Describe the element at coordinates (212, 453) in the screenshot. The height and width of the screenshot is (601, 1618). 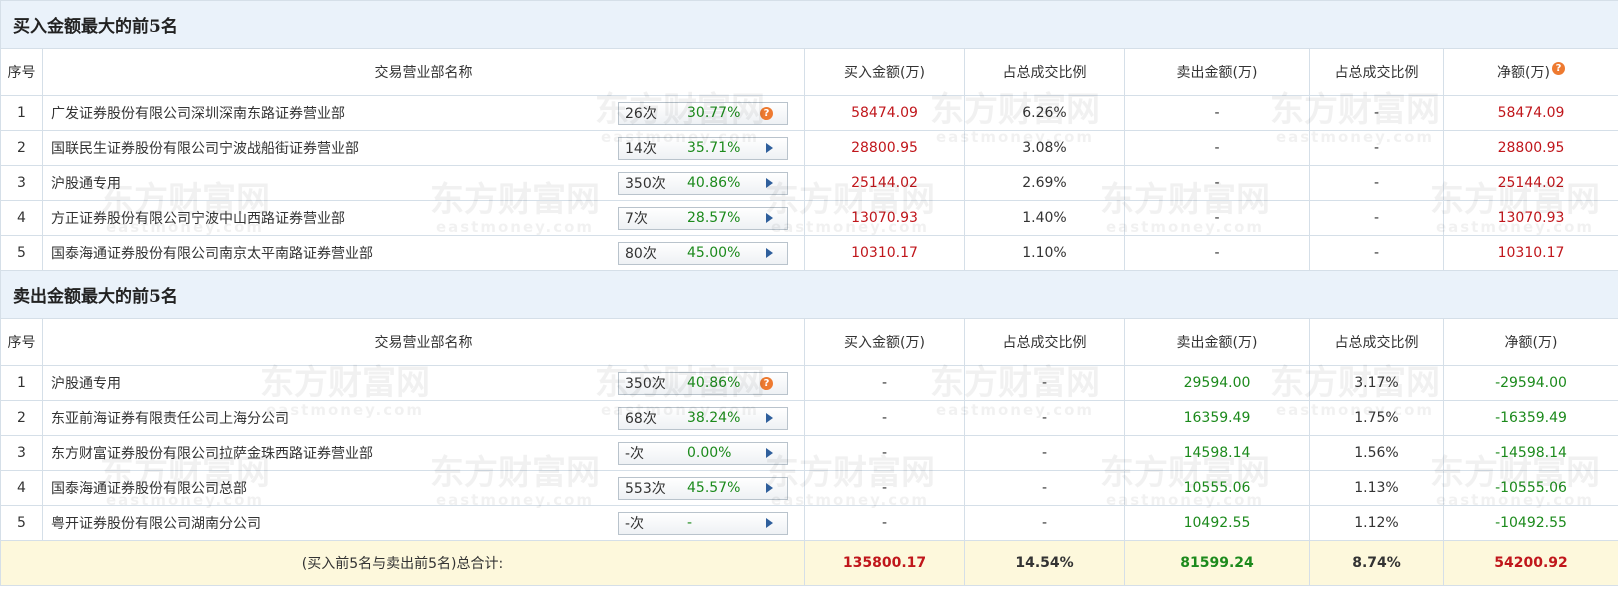
I see `seat-name: 东方财富证券股份有限公司拉萨金珠西路证券营业部` at that location.